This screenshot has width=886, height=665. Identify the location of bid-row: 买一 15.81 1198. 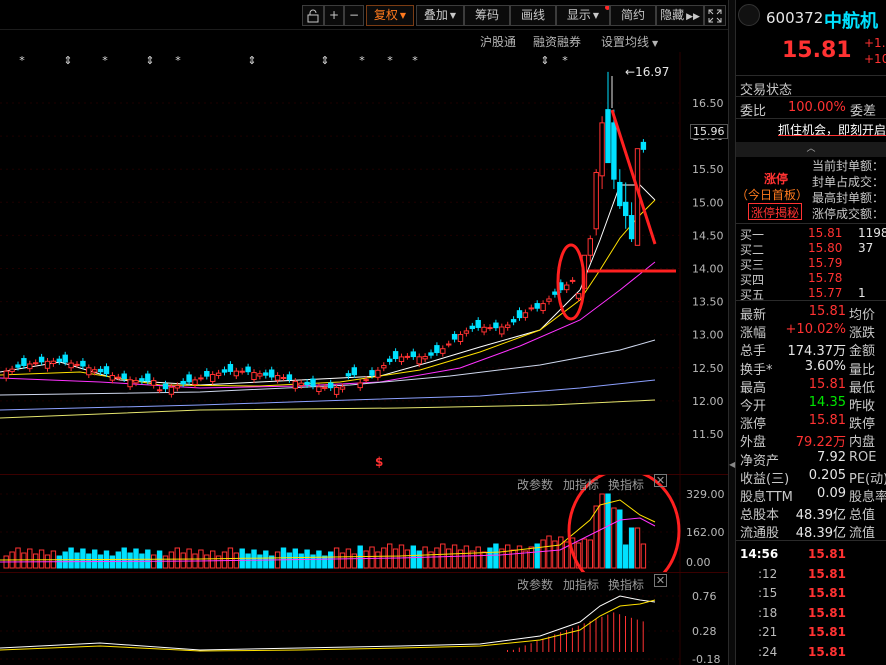
(813, 234).